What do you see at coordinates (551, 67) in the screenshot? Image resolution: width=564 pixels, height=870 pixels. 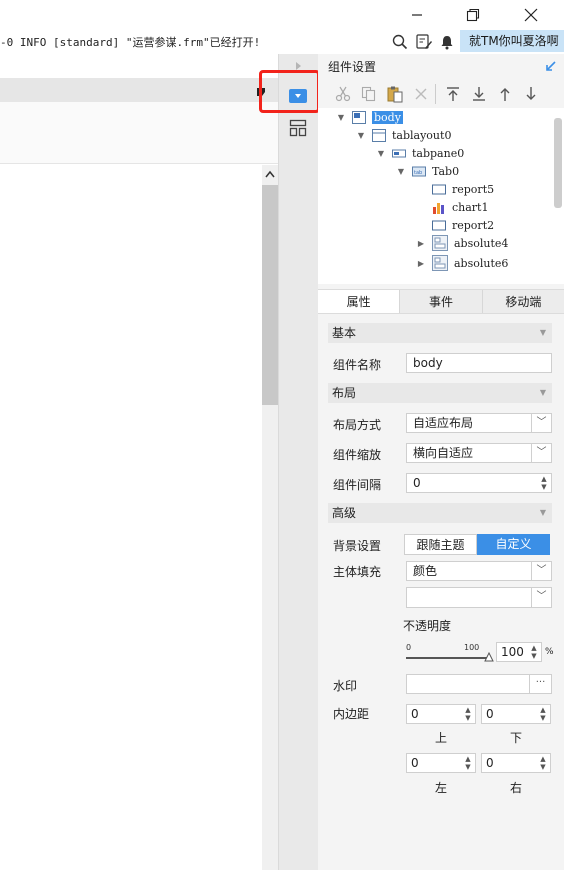 I see `expand-diagonal-icon` at bounding box center [551, 67].